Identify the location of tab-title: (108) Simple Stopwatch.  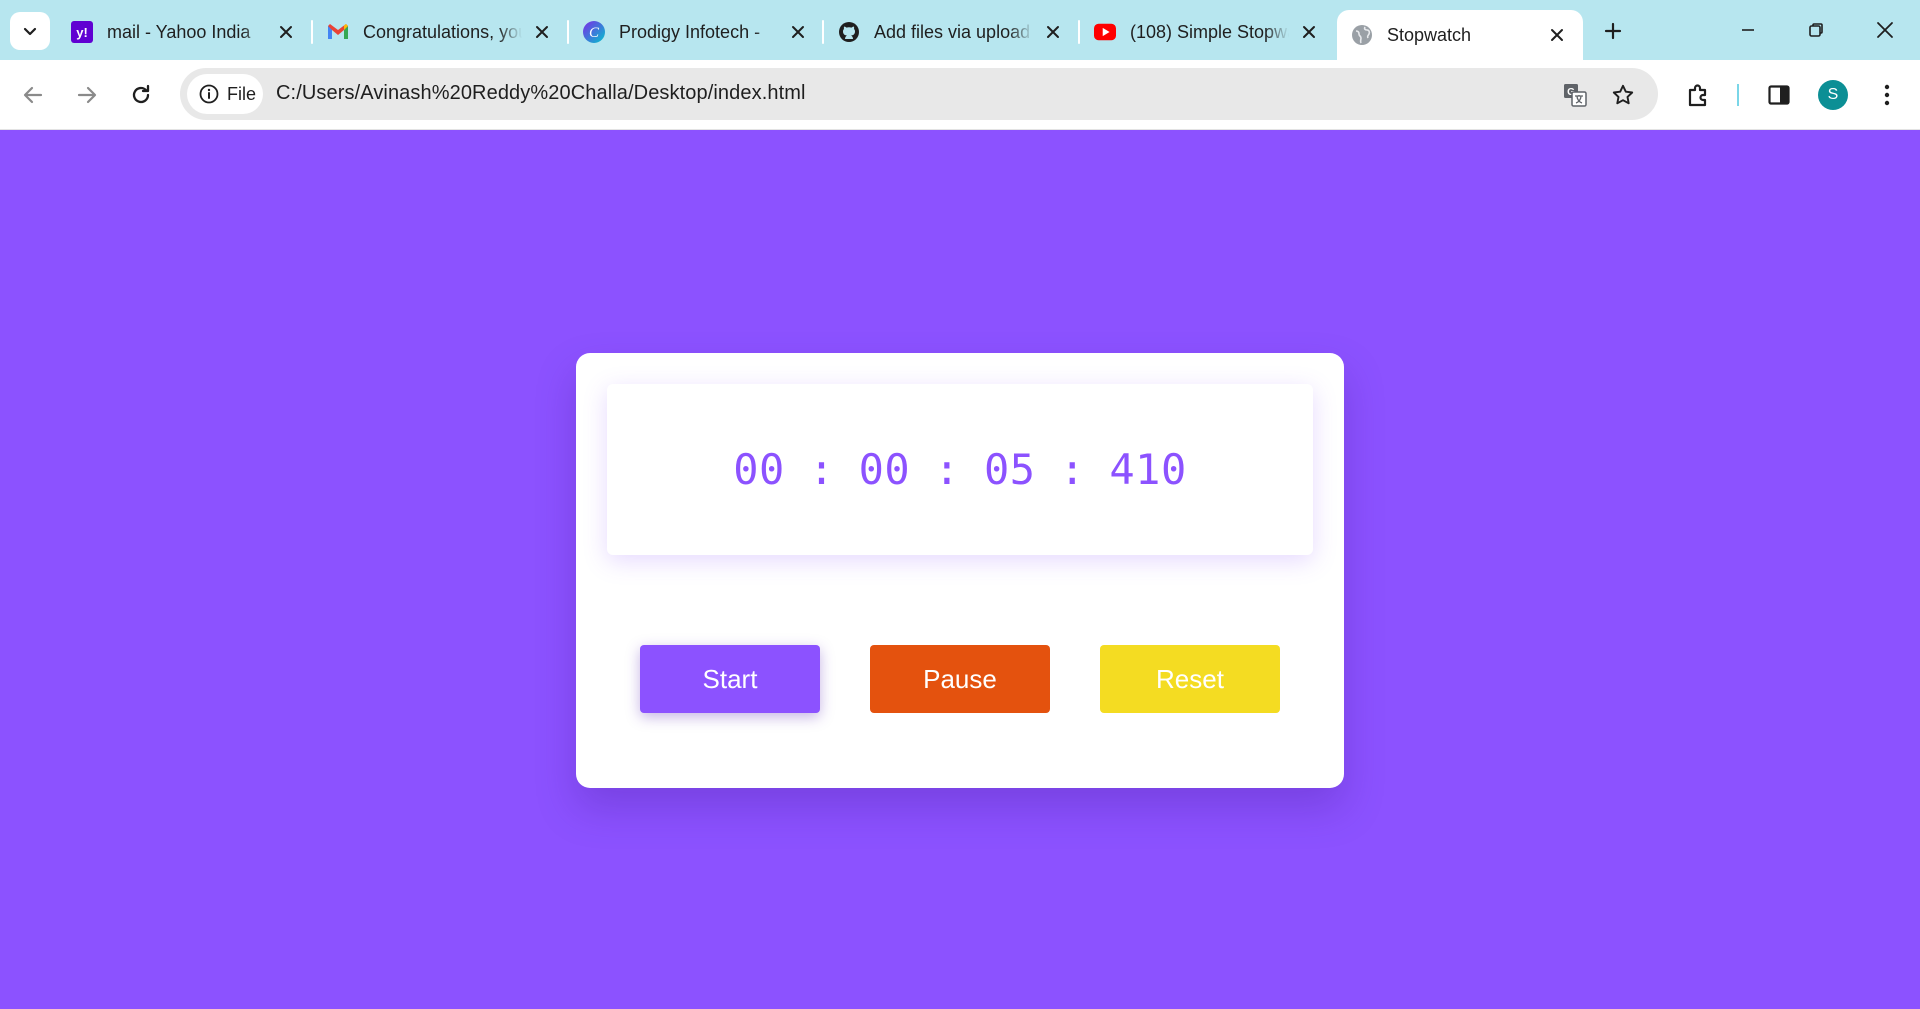
(1209, 31).